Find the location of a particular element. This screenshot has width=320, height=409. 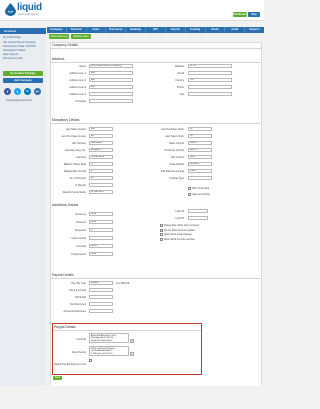

name-label: Name is located at coordinates (82, 66).